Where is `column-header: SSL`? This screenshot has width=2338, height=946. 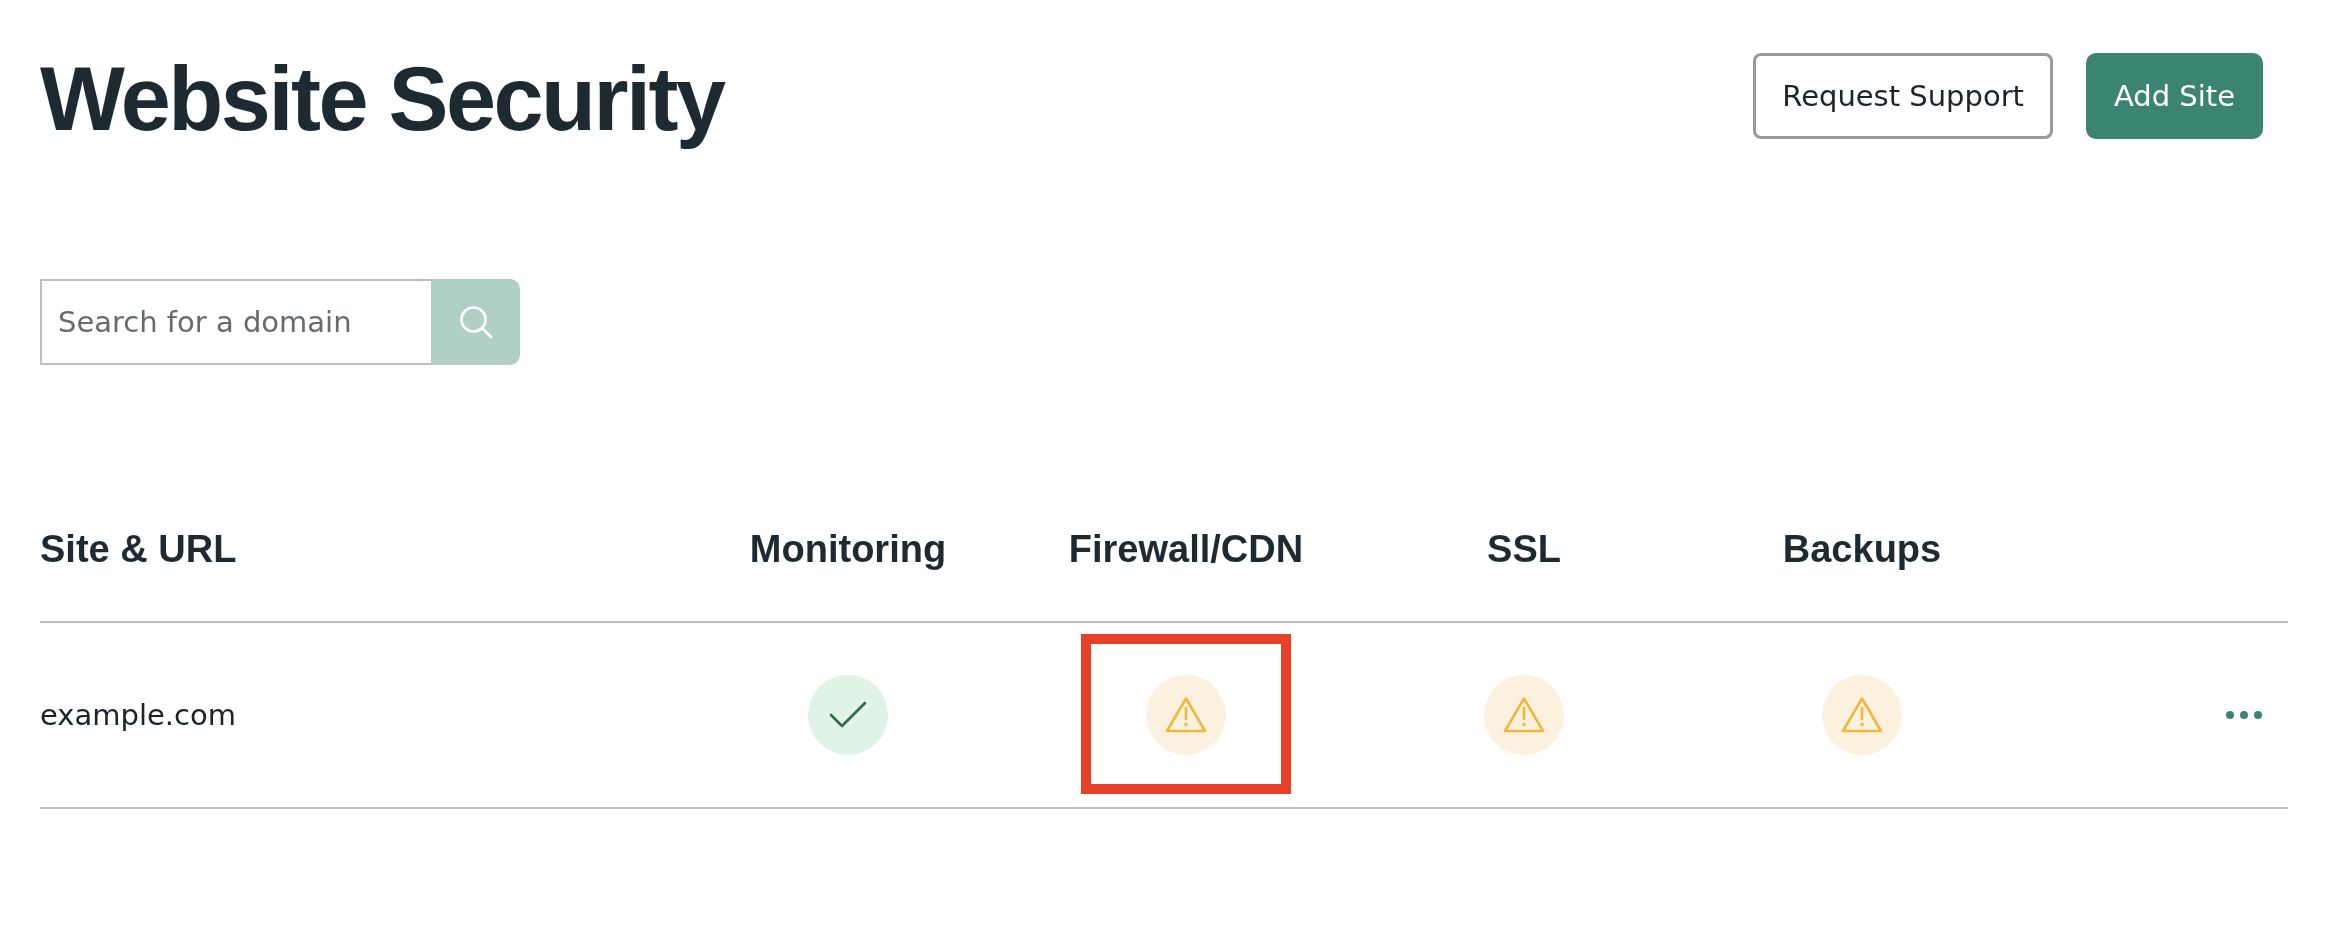
column-header: SSL is located at coordinates (1524, 549).